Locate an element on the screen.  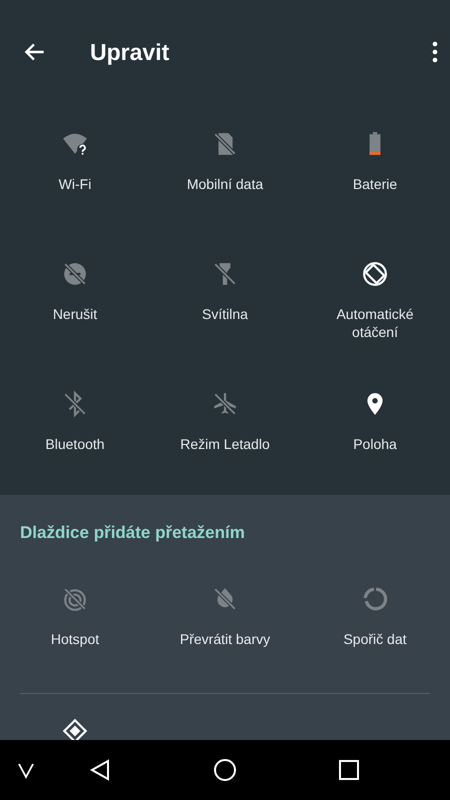
tile-label: Hotspot is located at coordinates (75, 639).